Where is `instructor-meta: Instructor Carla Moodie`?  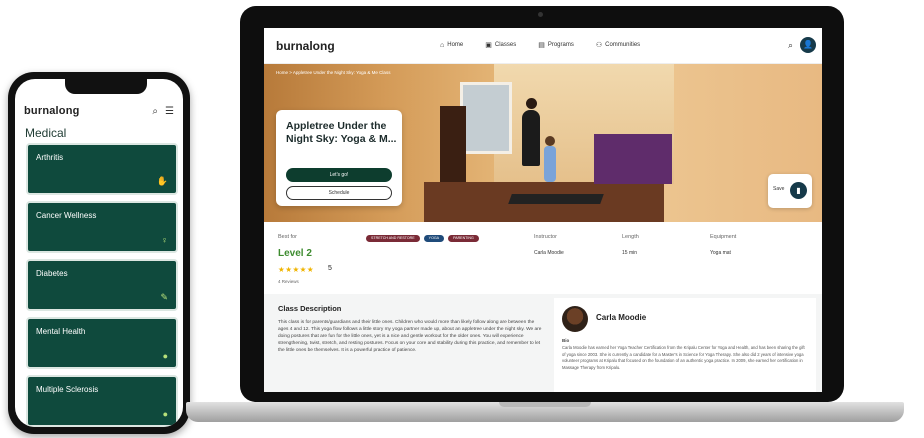 instructor-meta: Instructor Carla Moodie is located at coordinates (549, 245).